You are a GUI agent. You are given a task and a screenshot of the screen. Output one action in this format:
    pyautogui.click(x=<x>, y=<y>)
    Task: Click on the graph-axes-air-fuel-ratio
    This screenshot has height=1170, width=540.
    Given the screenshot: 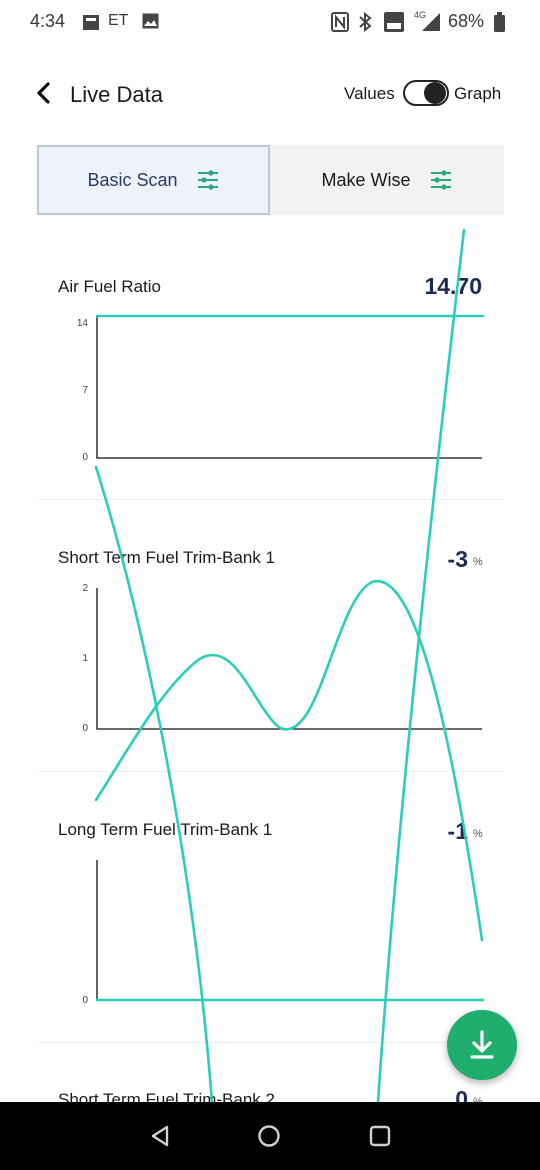 What is the action you would take?
    pyautogui.click(x=289, y=387)
    